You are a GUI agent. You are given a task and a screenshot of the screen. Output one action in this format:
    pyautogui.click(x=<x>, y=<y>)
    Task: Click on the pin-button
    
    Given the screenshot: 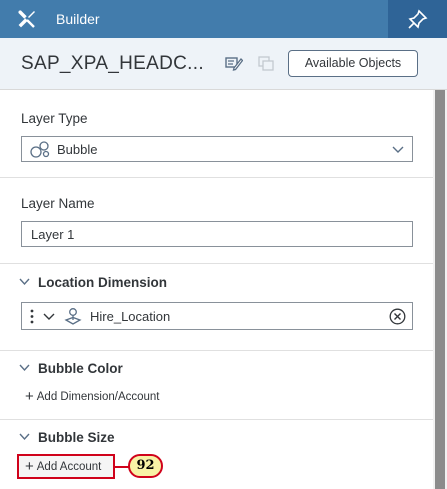 What is the action you would take?
    pyautogui.click(x=417, y=19)
    